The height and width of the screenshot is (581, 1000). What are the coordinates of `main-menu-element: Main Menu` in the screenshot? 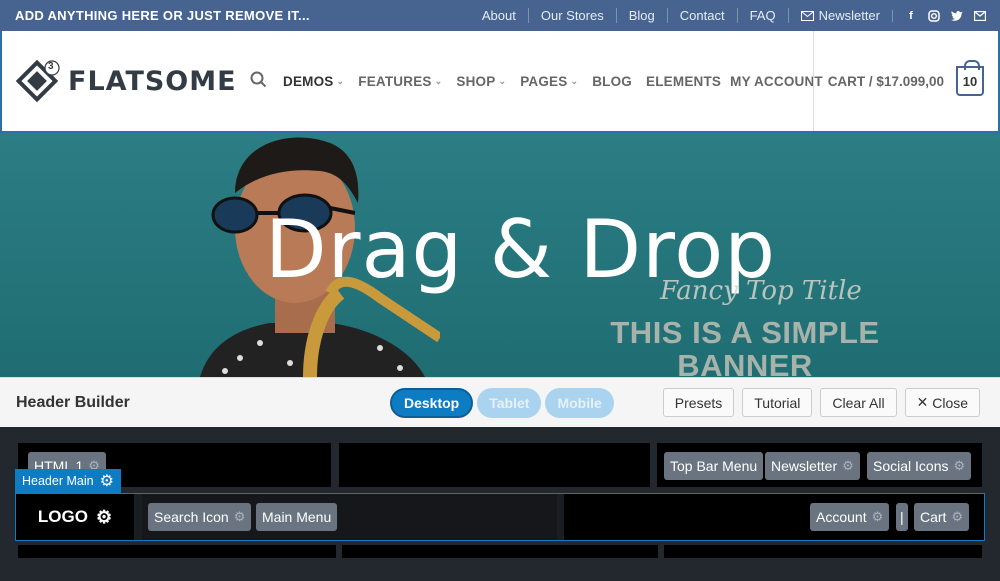 It's located at (297, 517).